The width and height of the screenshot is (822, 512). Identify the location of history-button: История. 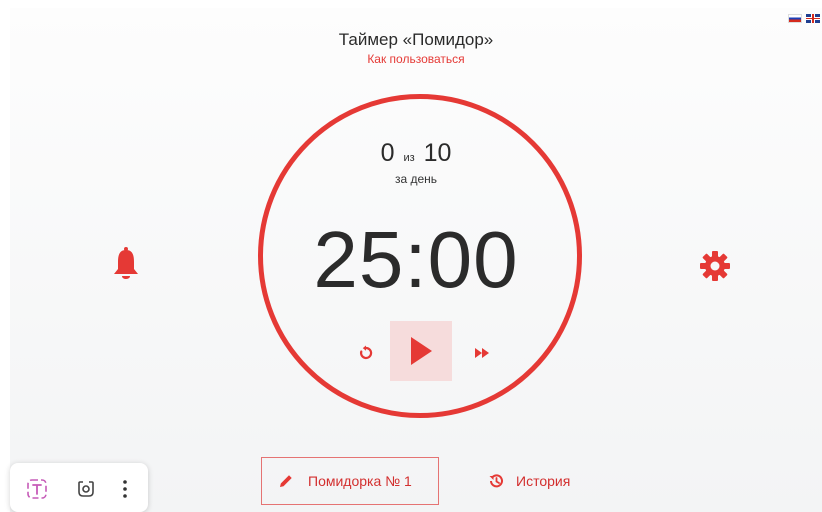
(529, 481).